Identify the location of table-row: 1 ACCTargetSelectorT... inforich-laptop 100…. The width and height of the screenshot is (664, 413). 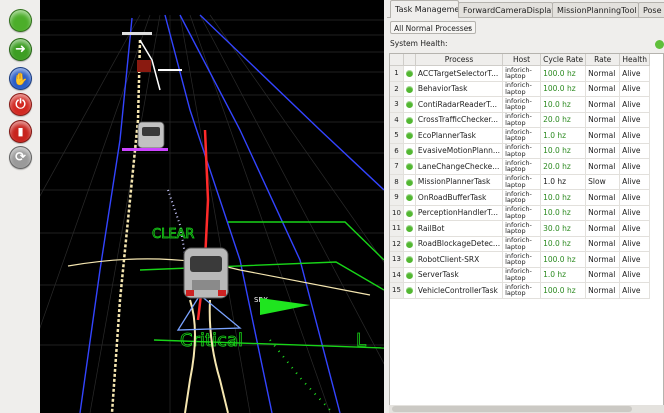
(520, 73).